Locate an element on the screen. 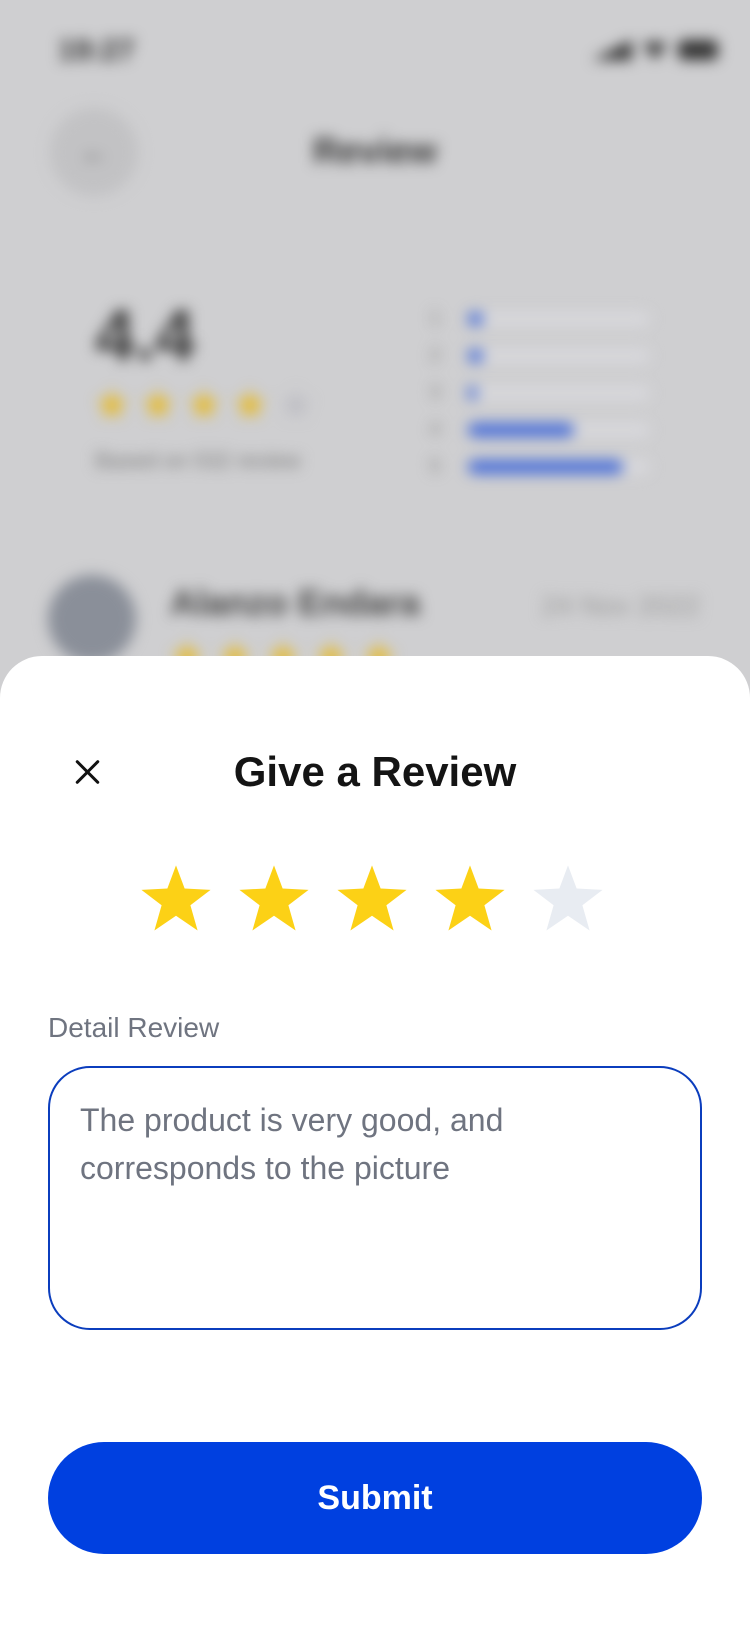  reviewer-name: Alanzo Endara is located at coordinates (295, 602).